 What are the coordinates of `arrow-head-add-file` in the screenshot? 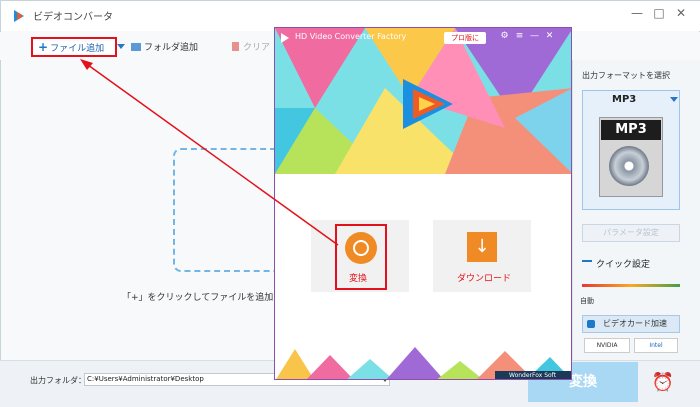 It's located at (86, 64).